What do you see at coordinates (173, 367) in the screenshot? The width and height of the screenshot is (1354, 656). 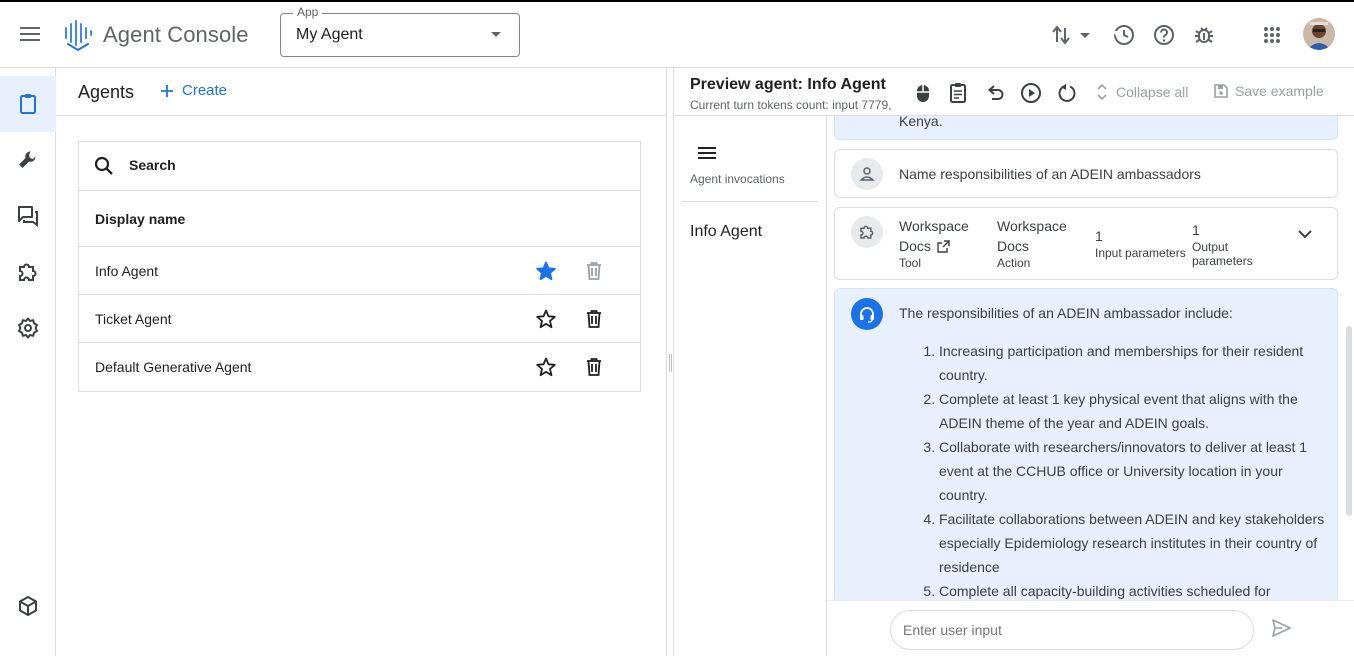 I see `agent-name: Default Generative Agent` at bounding box center [173, 367].